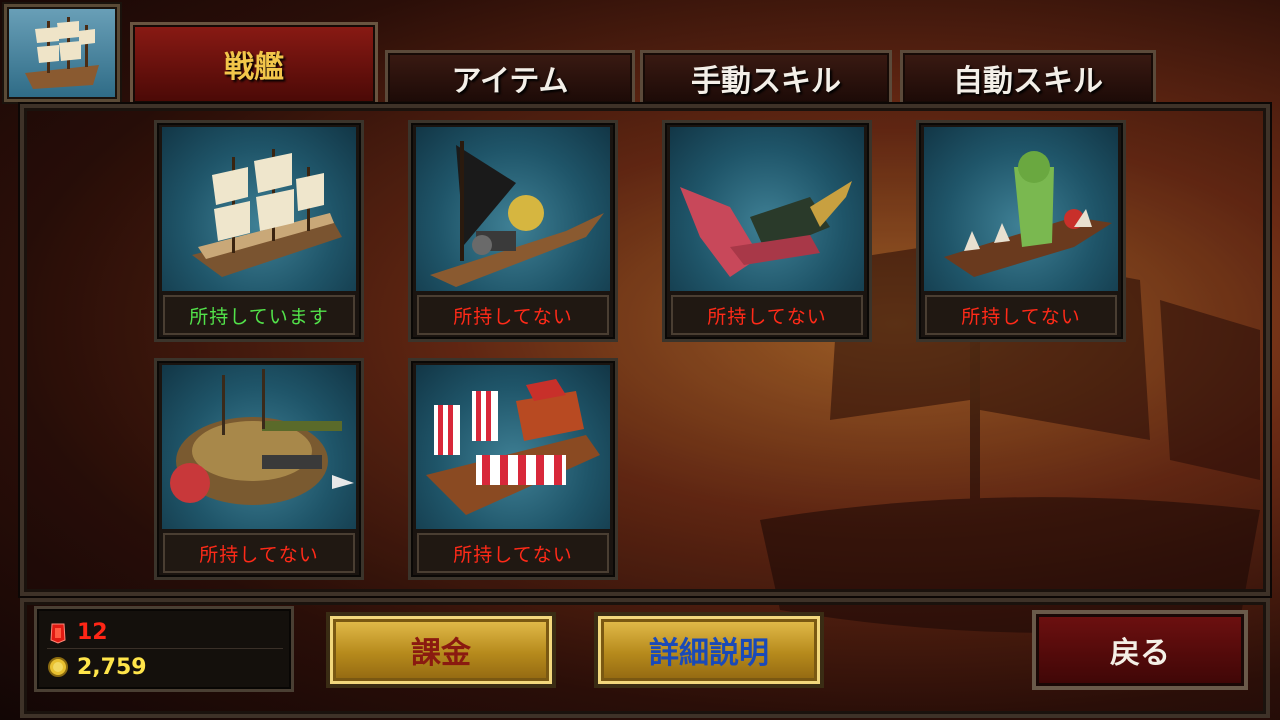 This screenshot has width=1280, height=720. What do you see at coordinates (58, 633) in the screenshot?
I see `red-gem-icon` at bounding box center [58, 633].